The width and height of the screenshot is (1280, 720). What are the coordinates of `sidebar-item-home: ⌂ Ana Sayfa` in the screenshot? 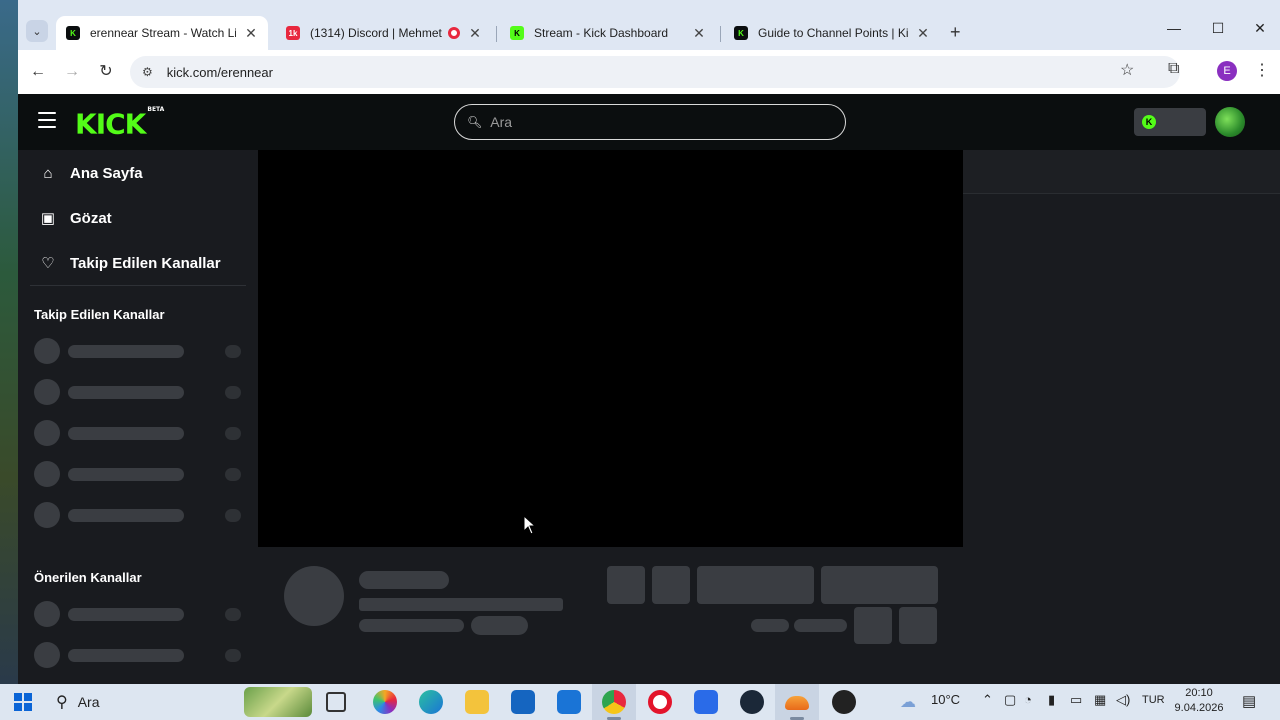 It's located at (90, 173).